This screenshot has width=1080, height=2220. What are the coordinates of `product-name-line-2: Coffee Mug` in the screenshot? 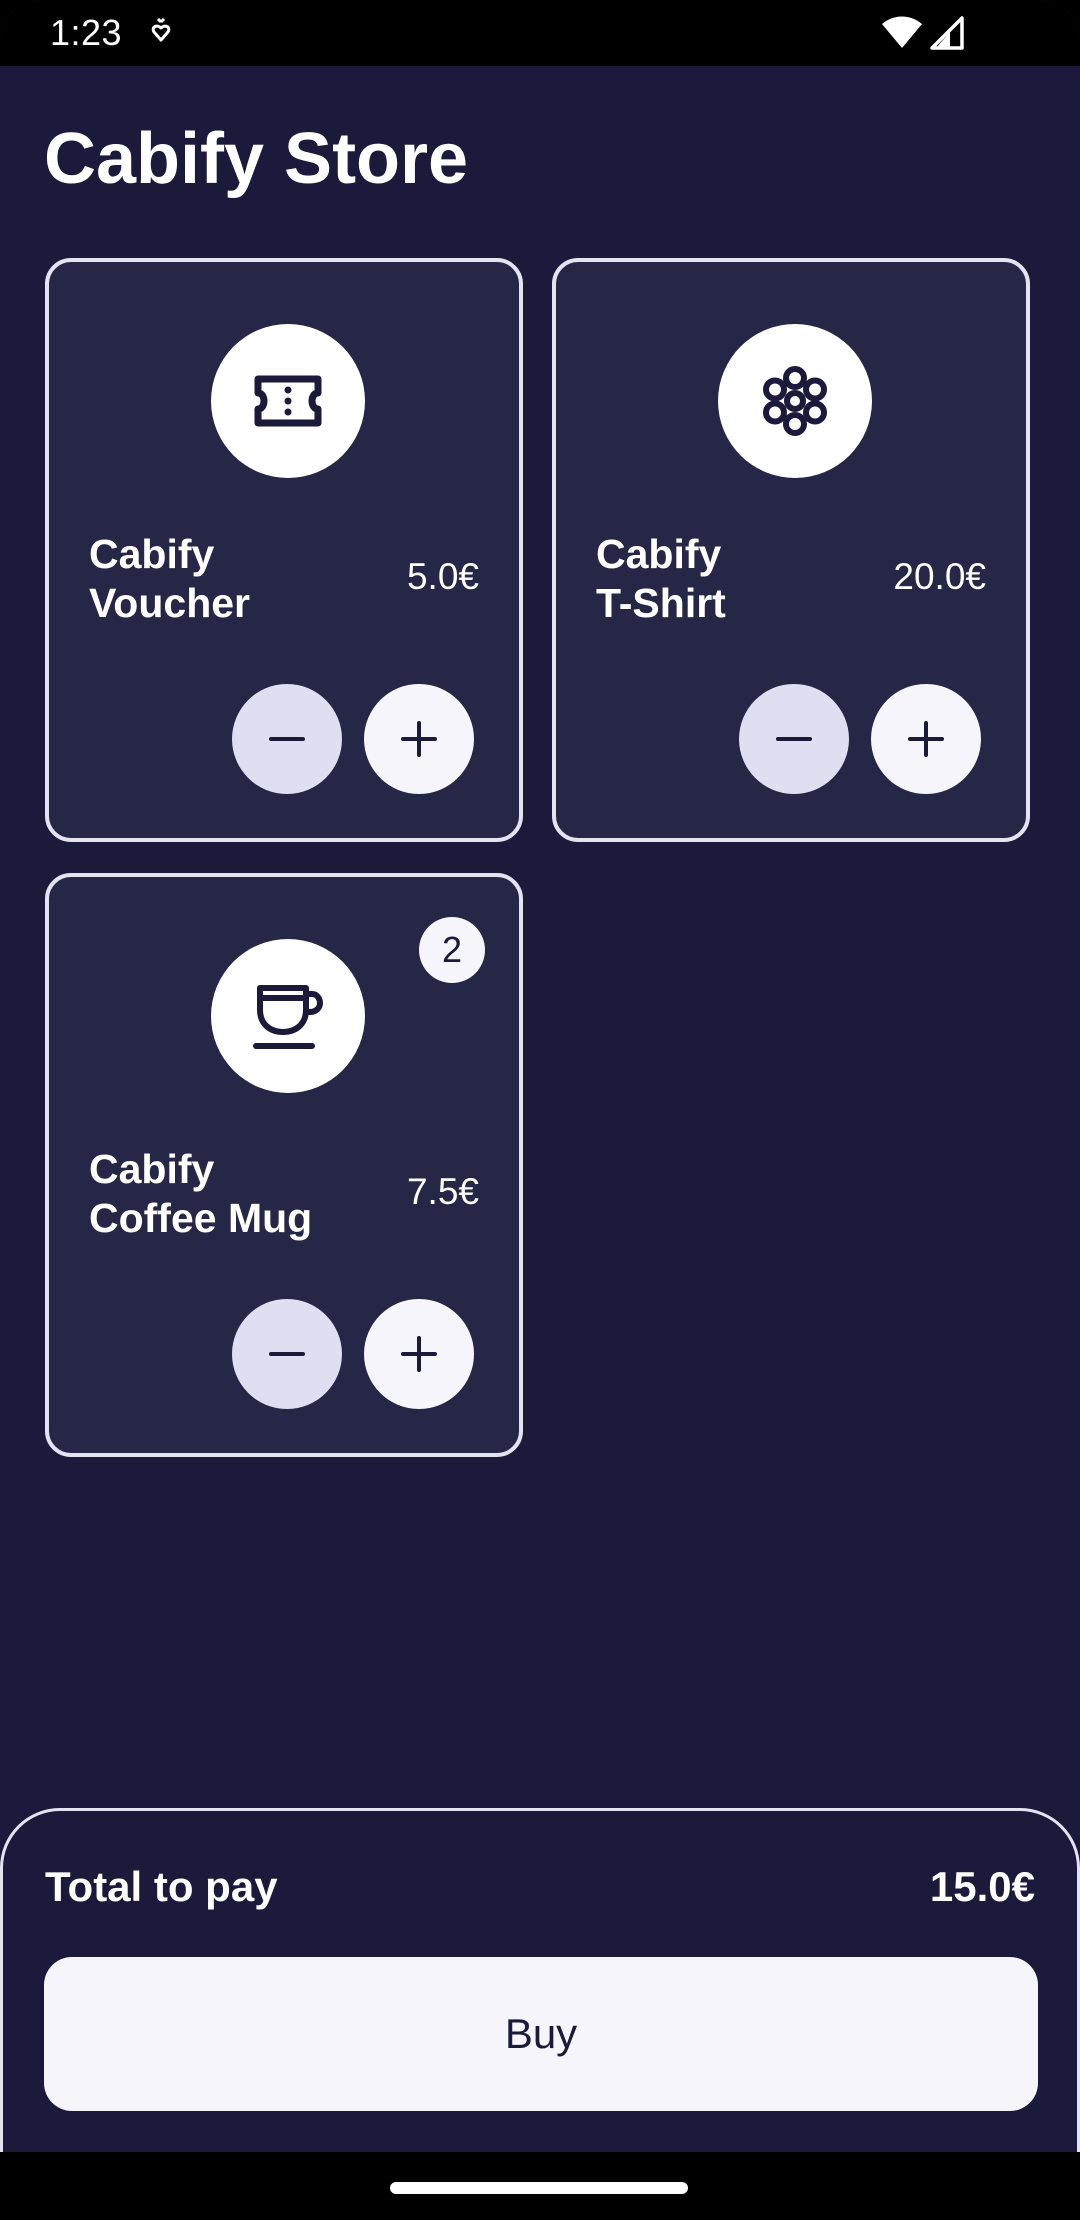 It's located at (201, 1218).